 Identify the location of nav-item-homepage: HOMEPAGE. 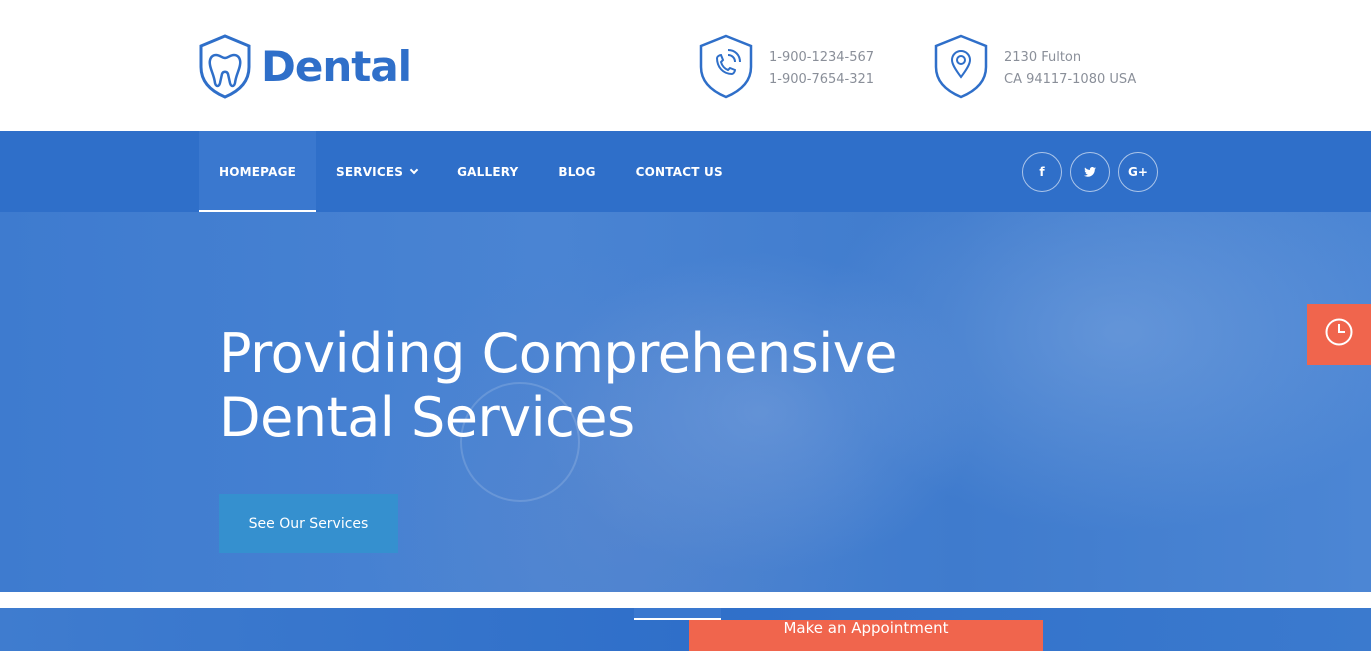
(258, 171).